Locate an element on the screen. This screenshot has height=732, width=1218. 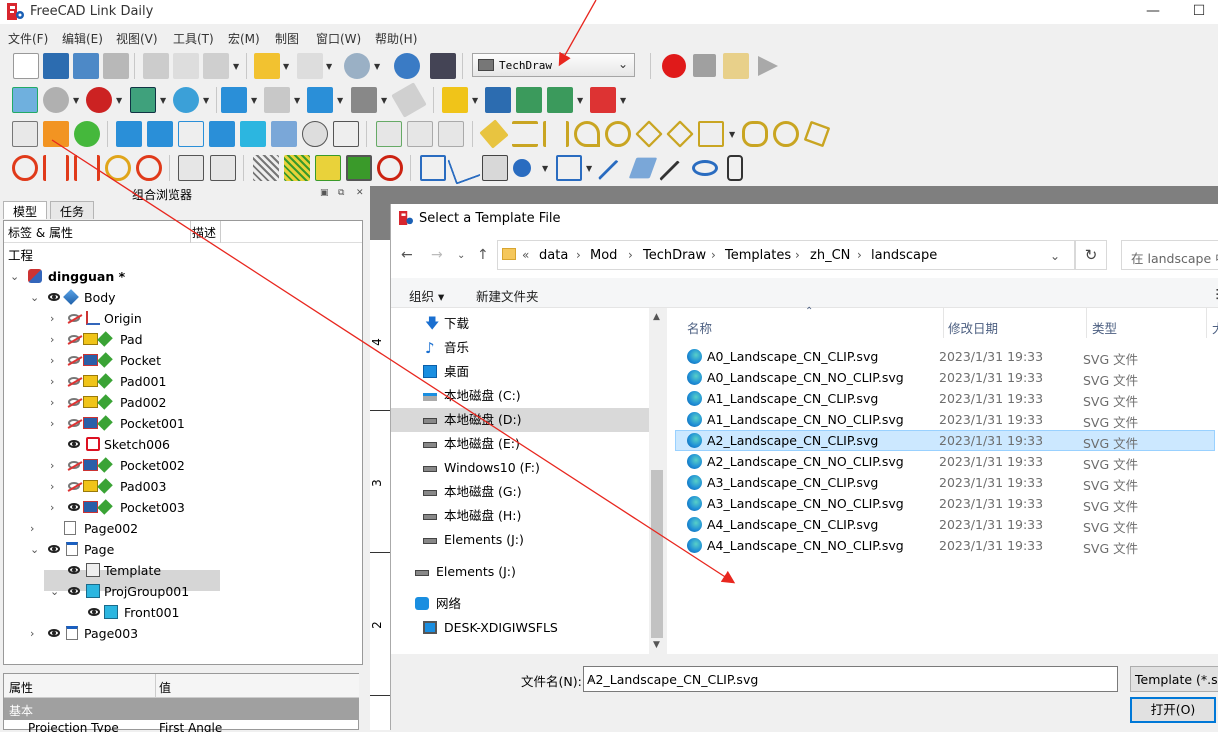
nav-item-drive-c: 本地磁盘 (C:) is located at coordinates (520, 396).